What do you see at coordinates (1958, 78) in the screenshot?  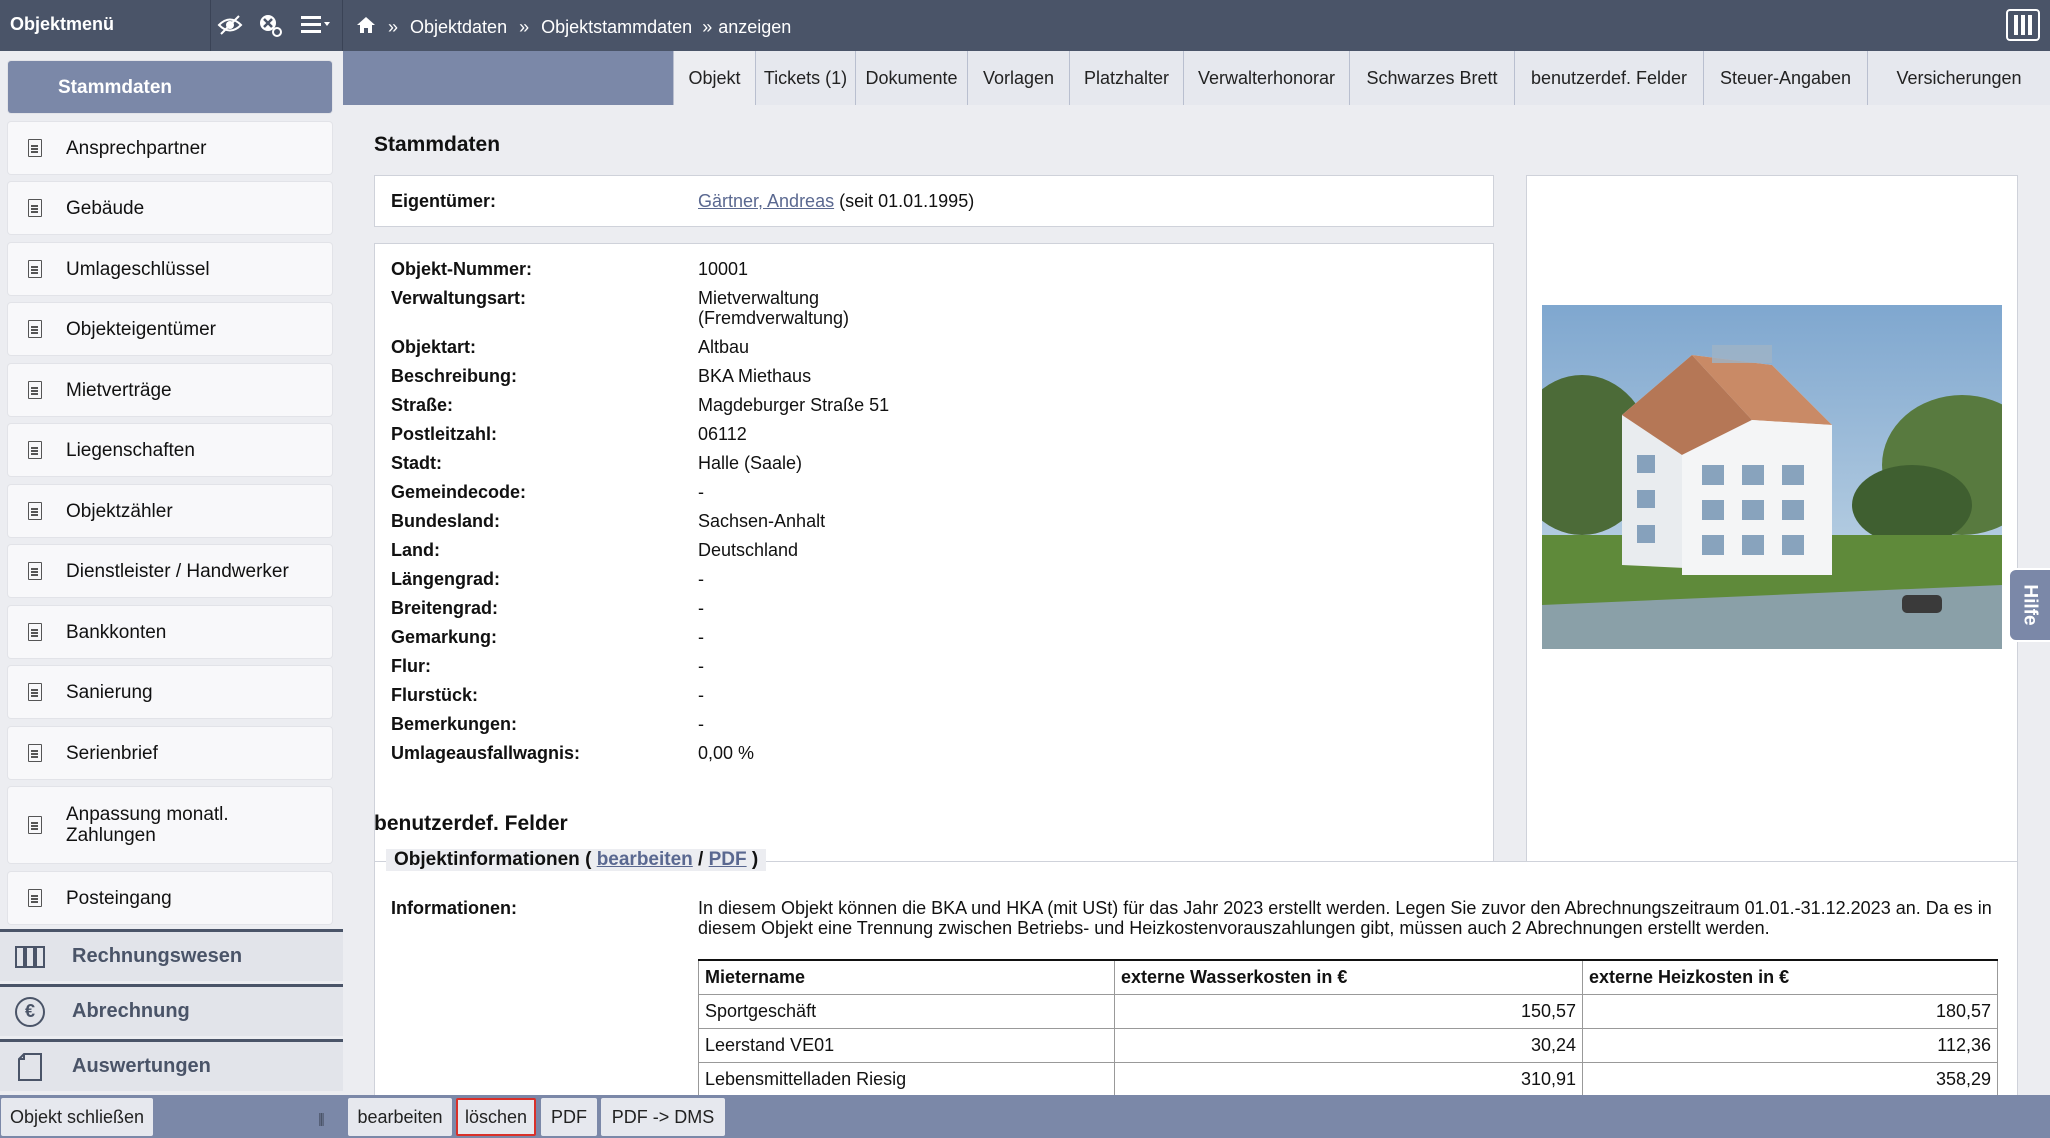 I see `tab-versicherungen: Versicherungen` at bounding box center [1958, 78].